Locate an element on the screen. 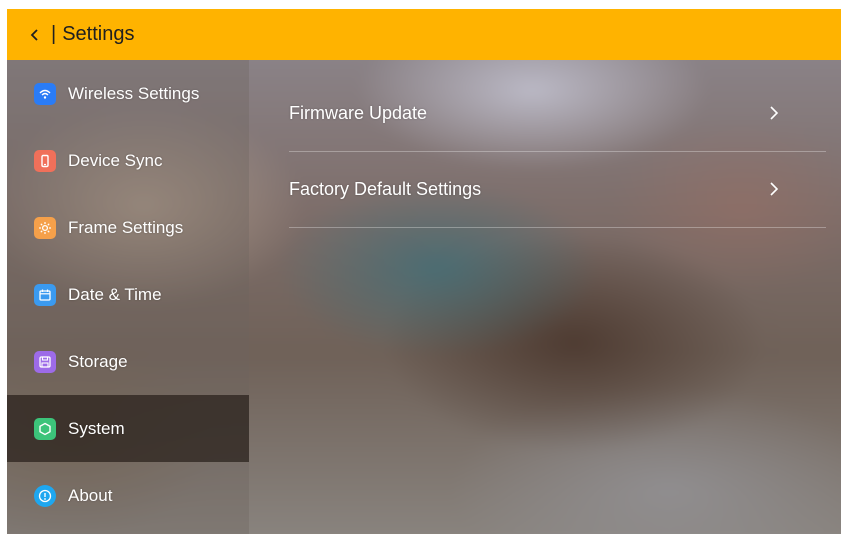 This screenshot has width=842, height=534. page-title: Settings is located at coordinates (98, 34).